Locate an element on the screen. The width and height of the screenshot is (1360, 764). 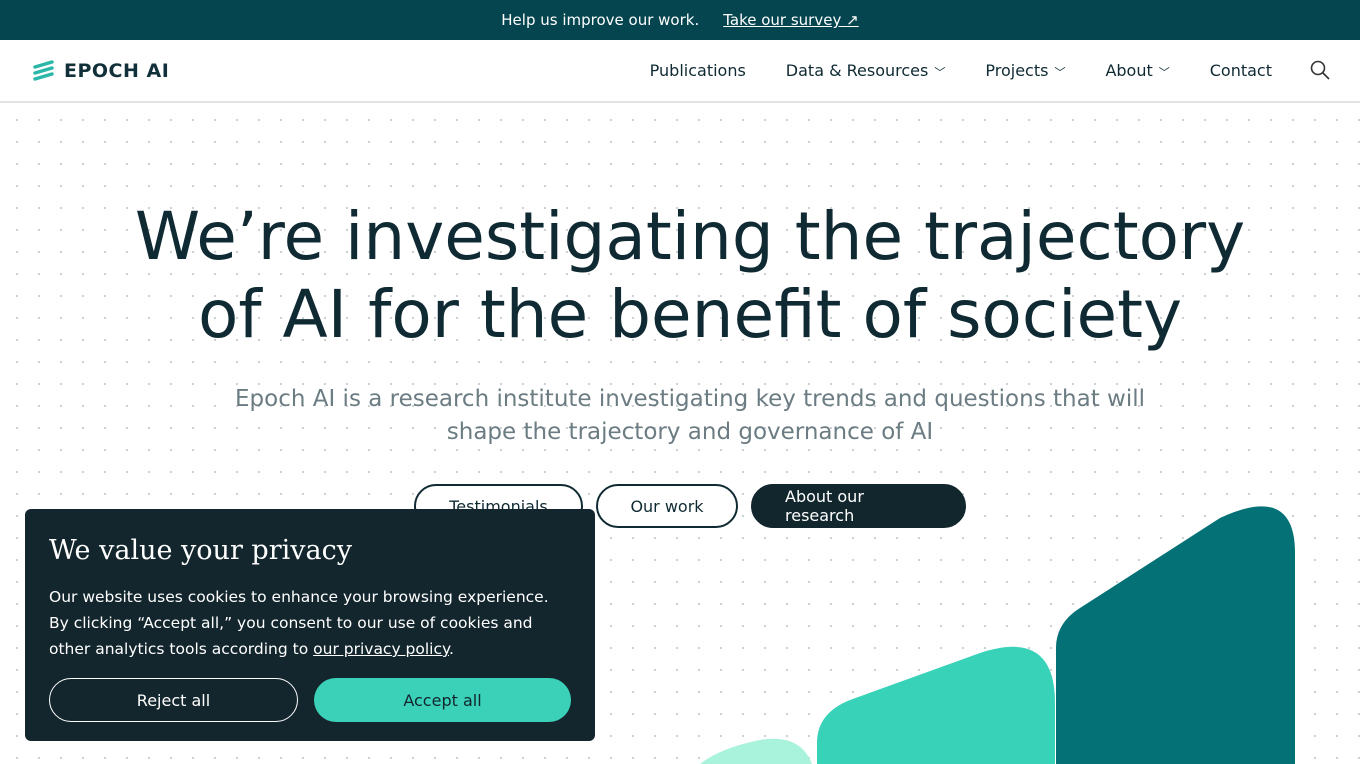
nav-data-resources: Data & Resources ﹀ is located at coordinates (866, 70).